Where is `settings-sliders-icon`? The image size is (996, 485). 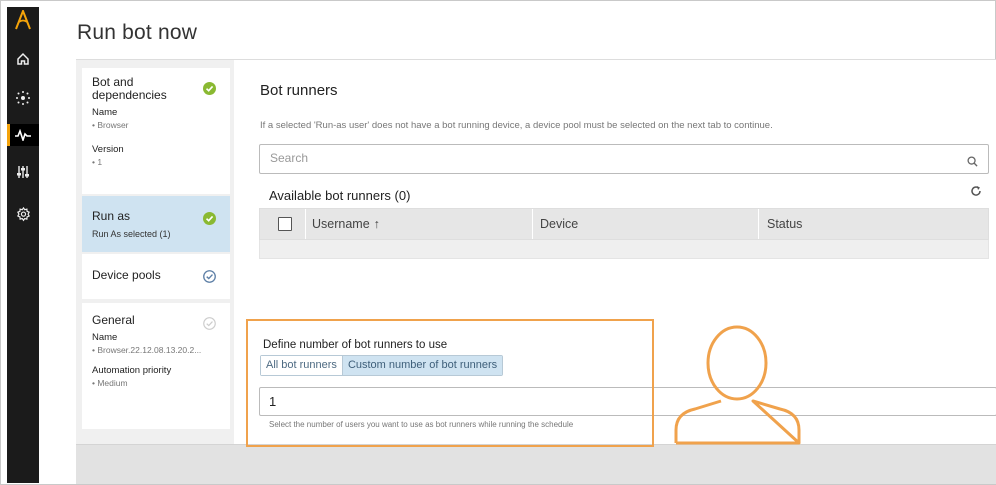 settings-sliders-icon is located at coordinates (23, 172).